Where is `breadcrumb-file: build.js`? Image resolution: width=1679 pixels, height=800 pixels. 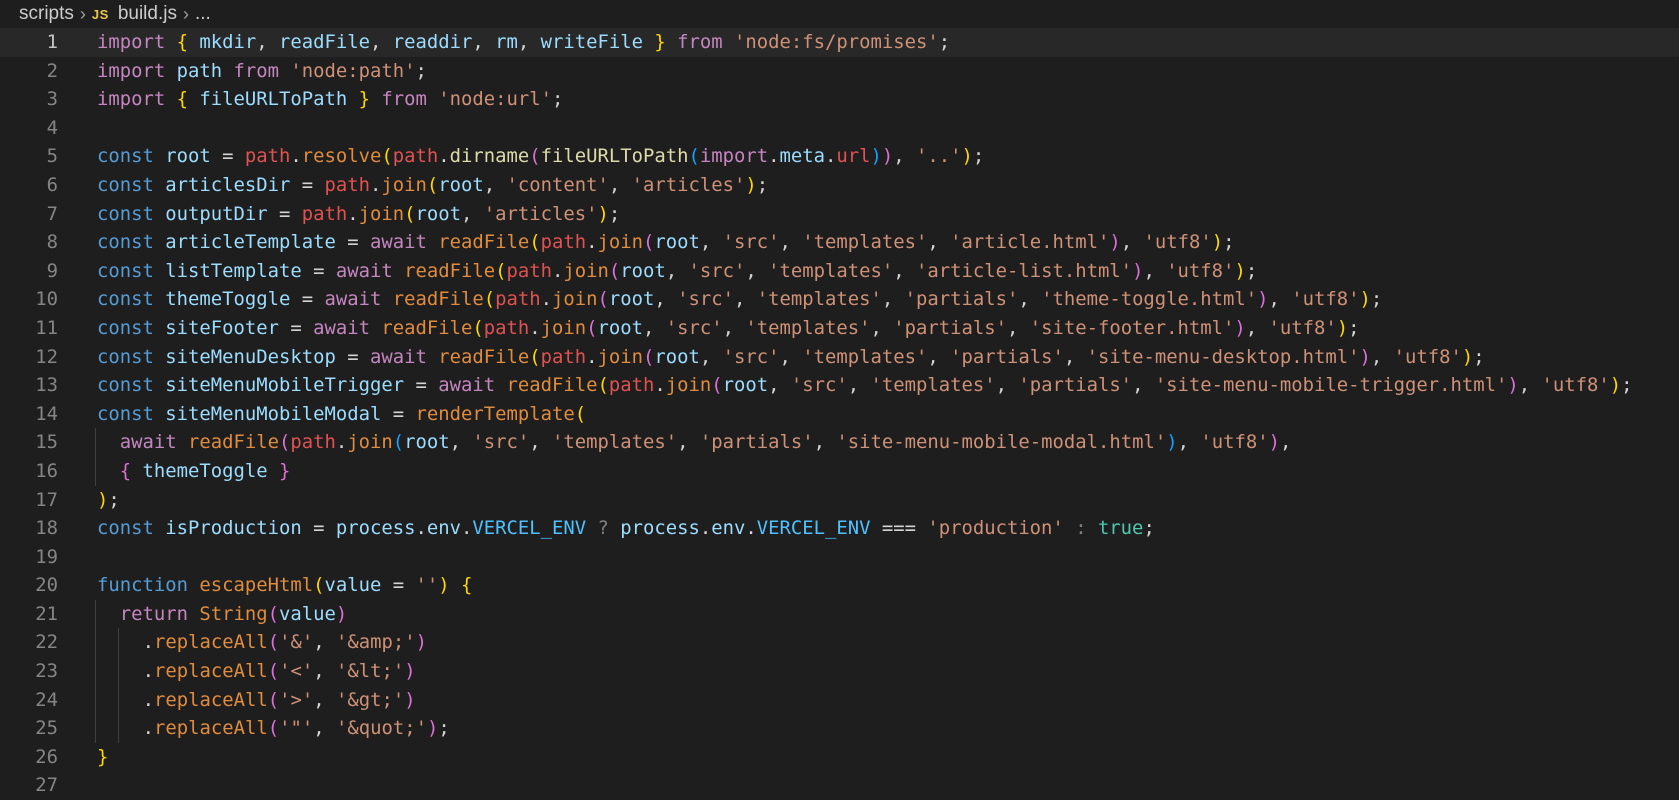
breadcrumb-file: build.js is located at coordinates (147, 14).